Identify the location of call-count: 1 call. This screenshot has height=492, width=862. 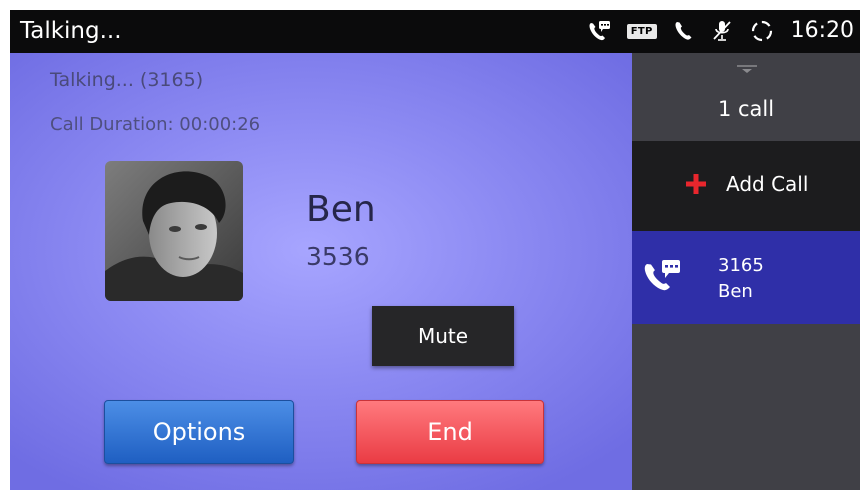
(746, 109).